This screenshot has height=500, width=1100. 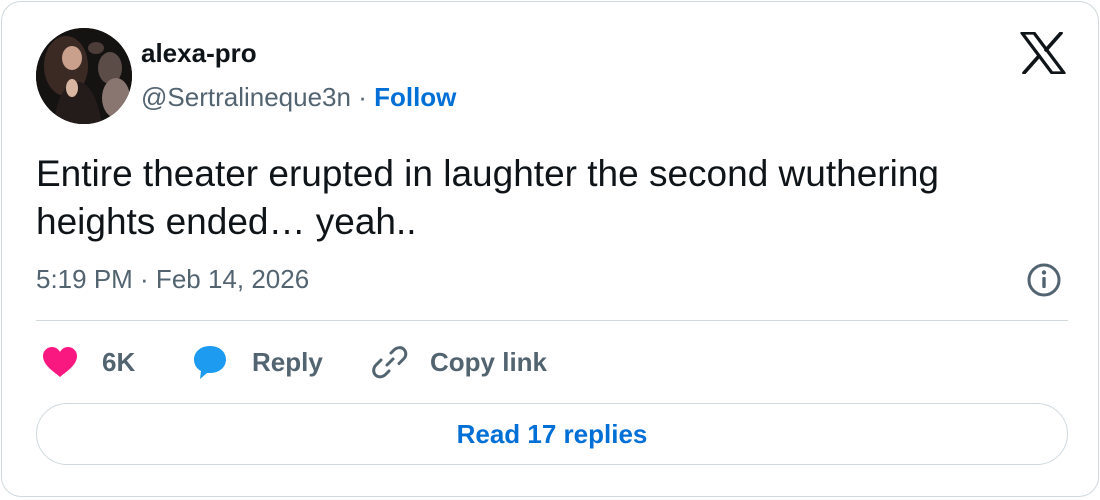 I want to click on heart-icon, so click(x=60, y=362).